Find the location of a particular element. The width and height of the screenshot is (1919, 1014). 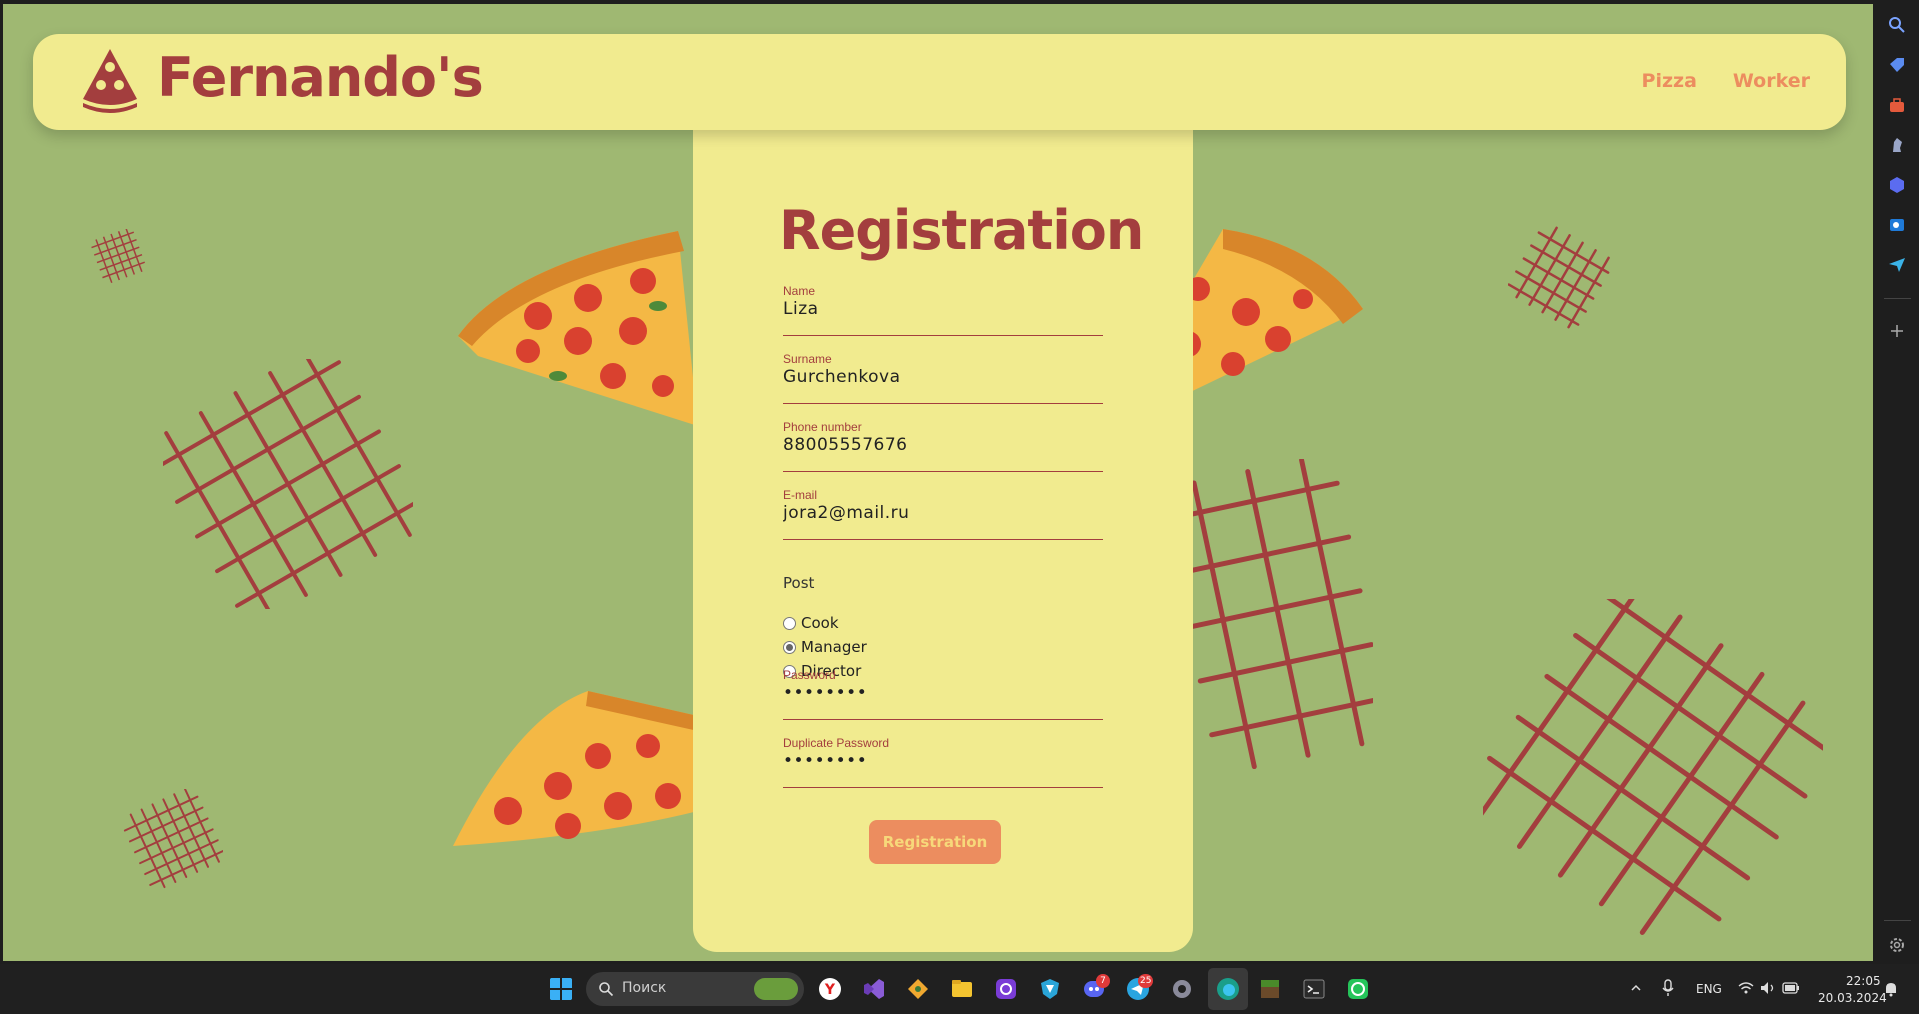

browser-sidebar is located at coordinates (1897, 482).